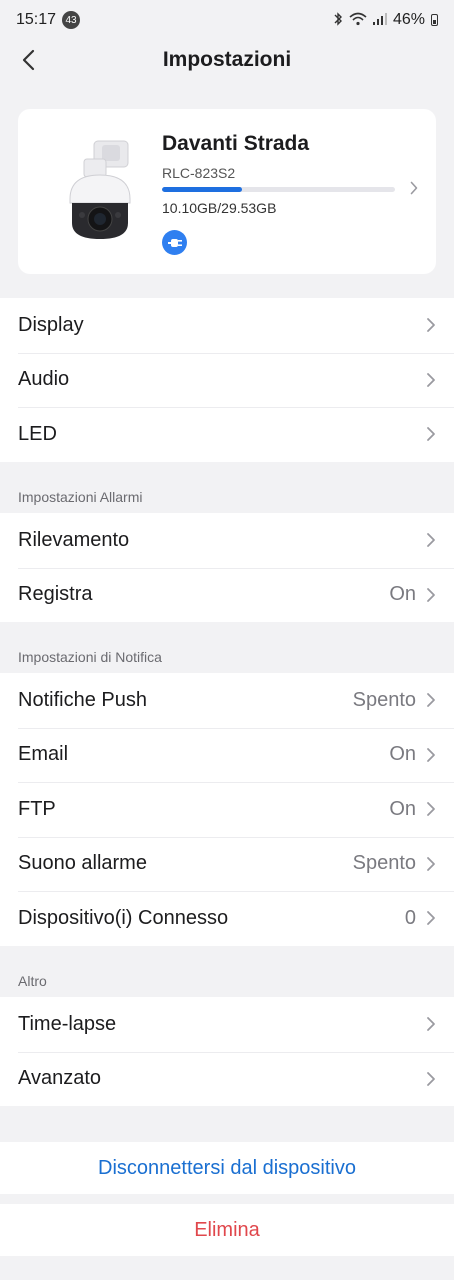 Image resolution: width=454 pixels, height=1280 pixels. I want to click on storage-progress-bar, so click(278, 189).